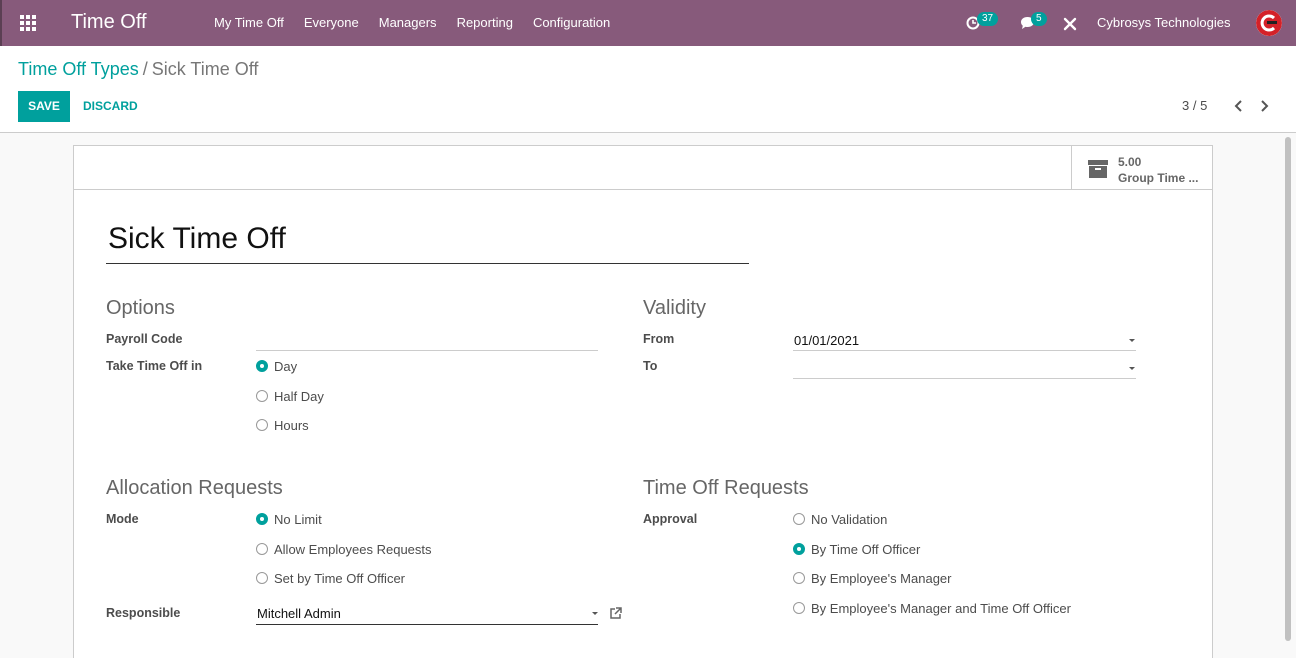  I want to click on pager-previous-button, so click(1238, 106).